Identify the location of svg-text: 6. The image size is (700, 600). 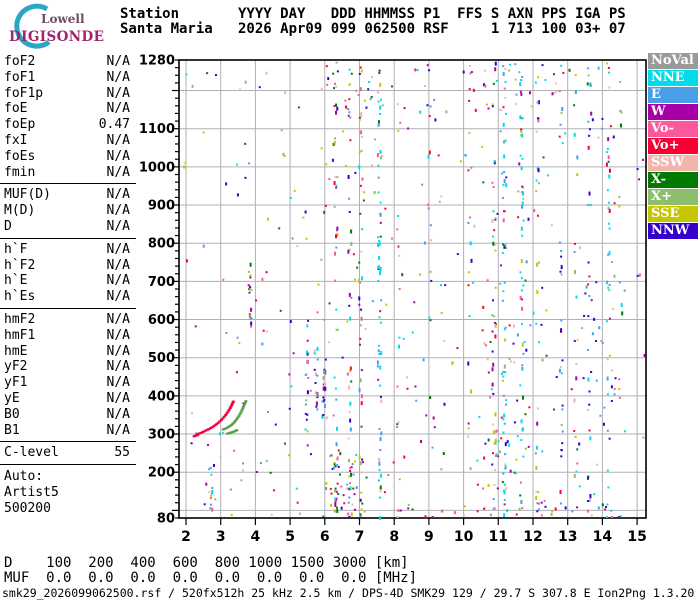
(325, 537).